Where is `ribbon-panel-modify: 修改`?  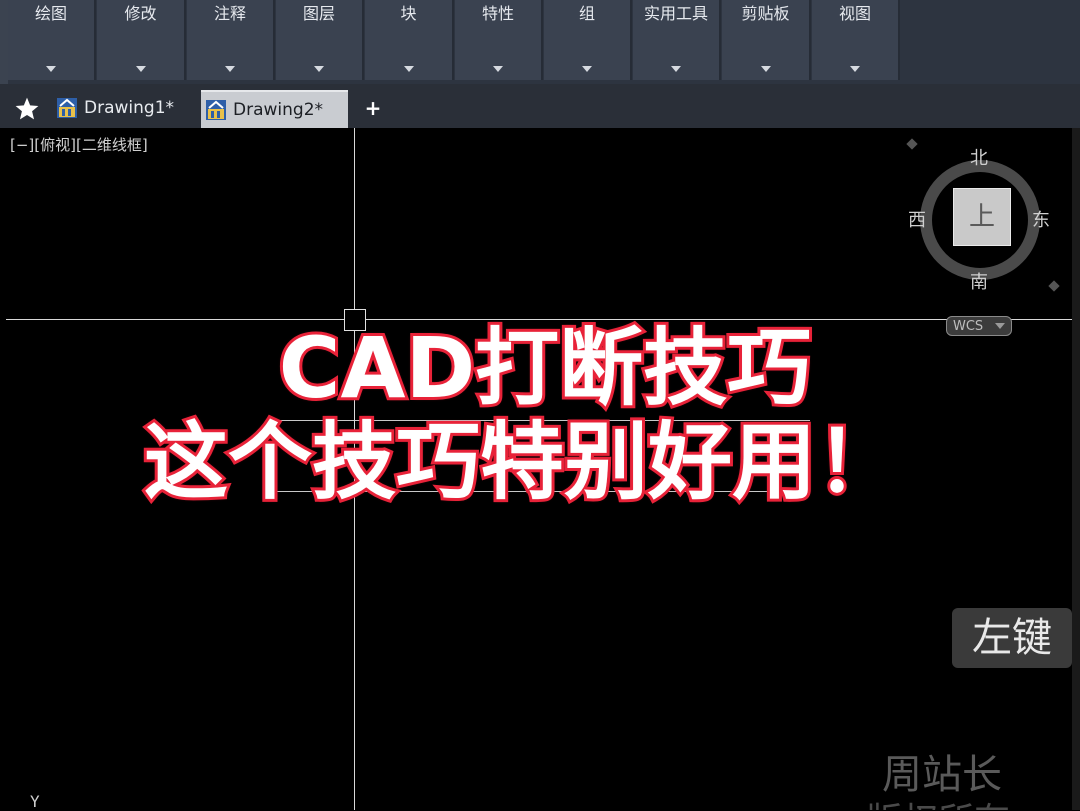 ribbon-panel-modify: 修改 is located at coordinates (141, 40).